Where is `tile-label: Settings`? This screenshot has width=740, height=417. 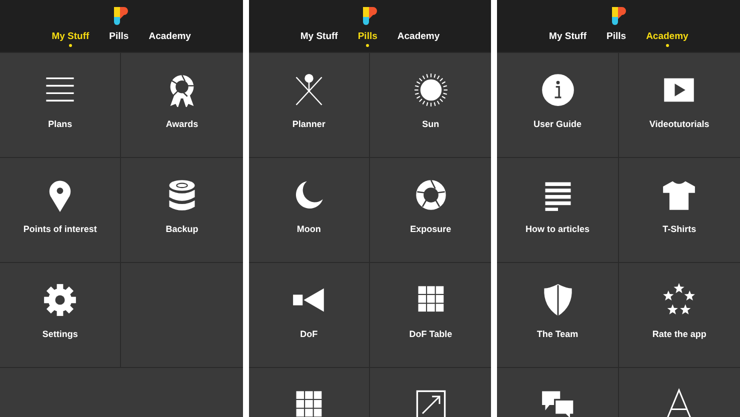
tile-label: Settings is located at coordinates (60, 334).